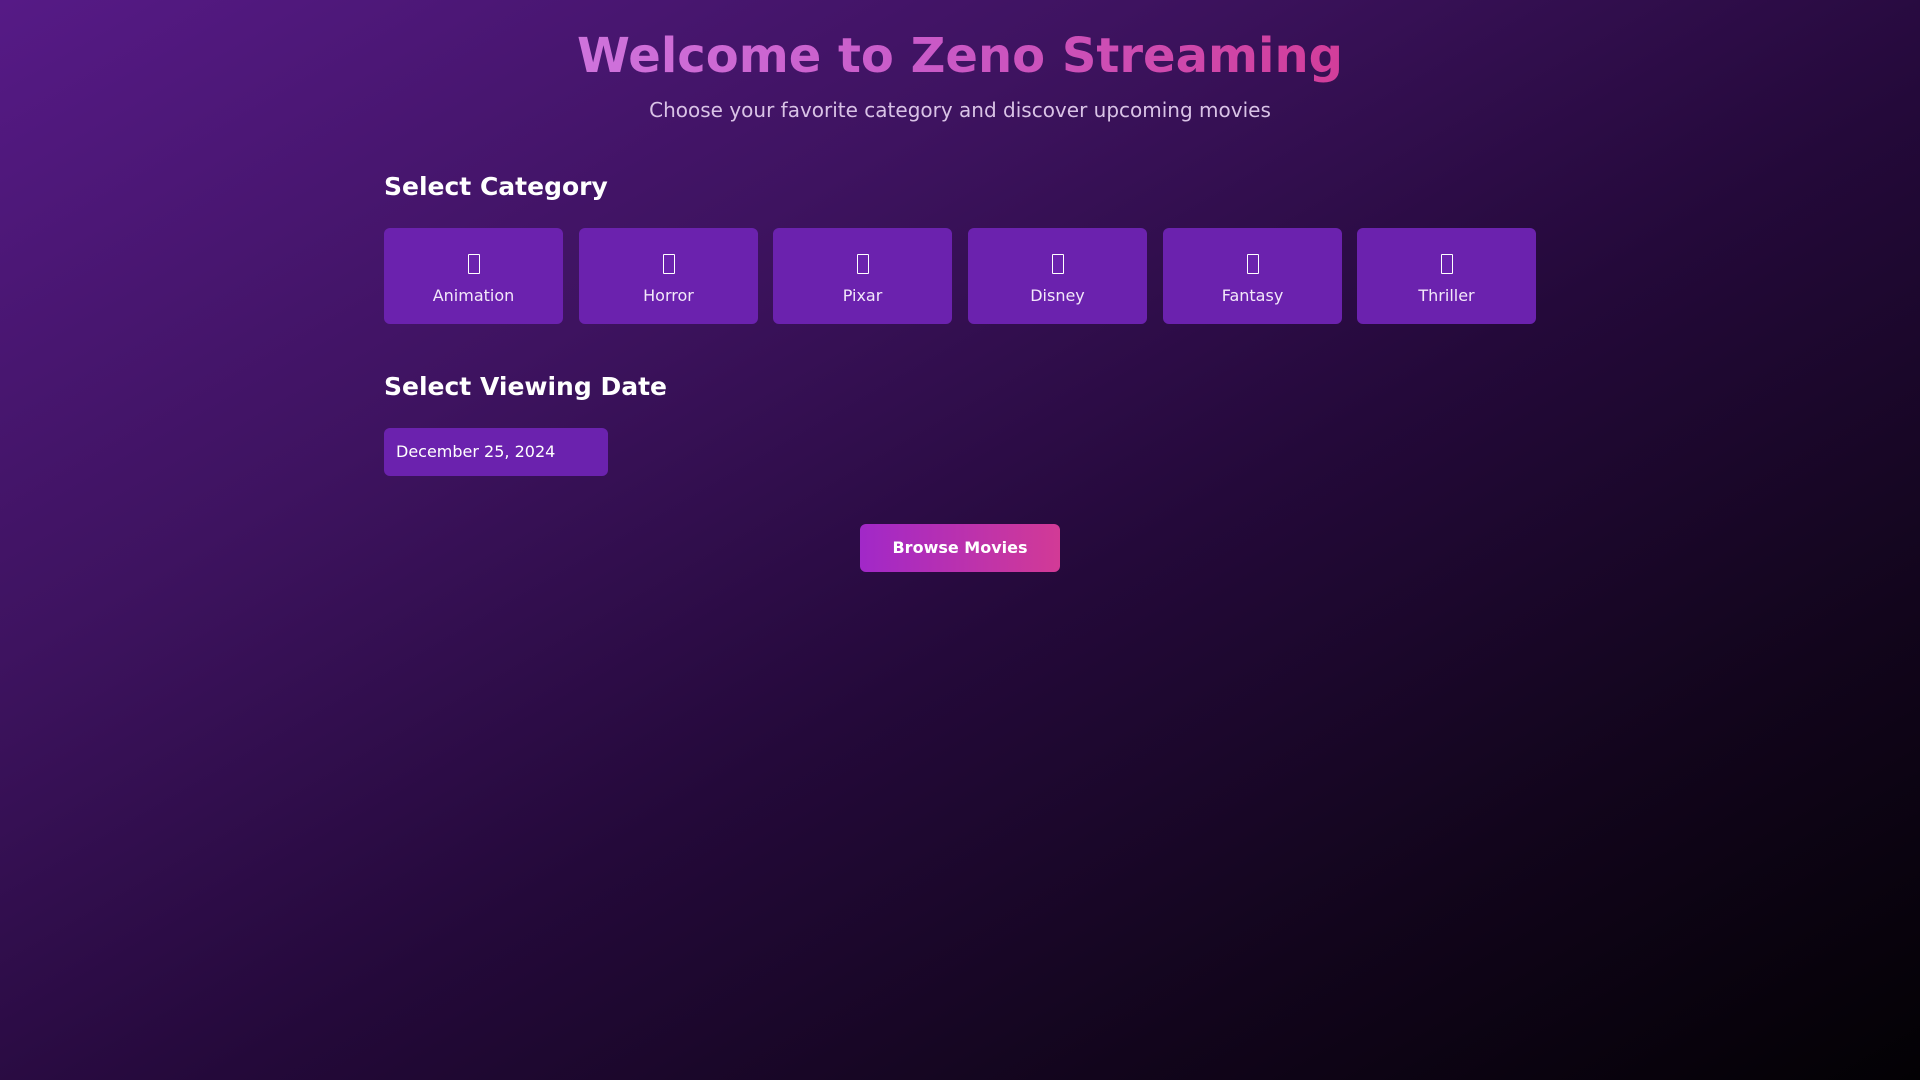  Describe the element at coordinates (1252, 295) in the screenshot. I see `category-label: Fantasy` at that location.